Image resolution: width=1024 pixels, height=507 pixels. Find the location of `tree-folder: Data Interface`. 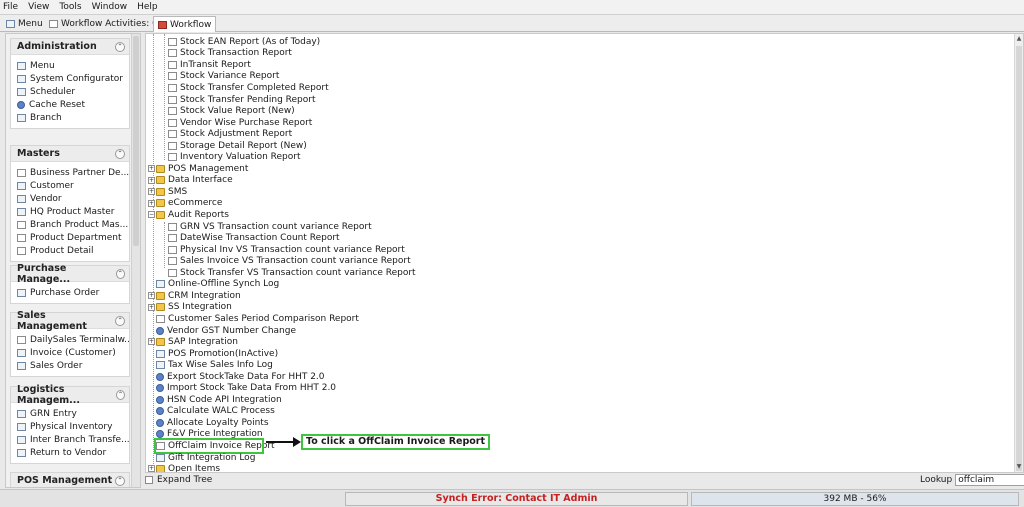

tree-folder: Data Interface is located at coordinates (194, 181).